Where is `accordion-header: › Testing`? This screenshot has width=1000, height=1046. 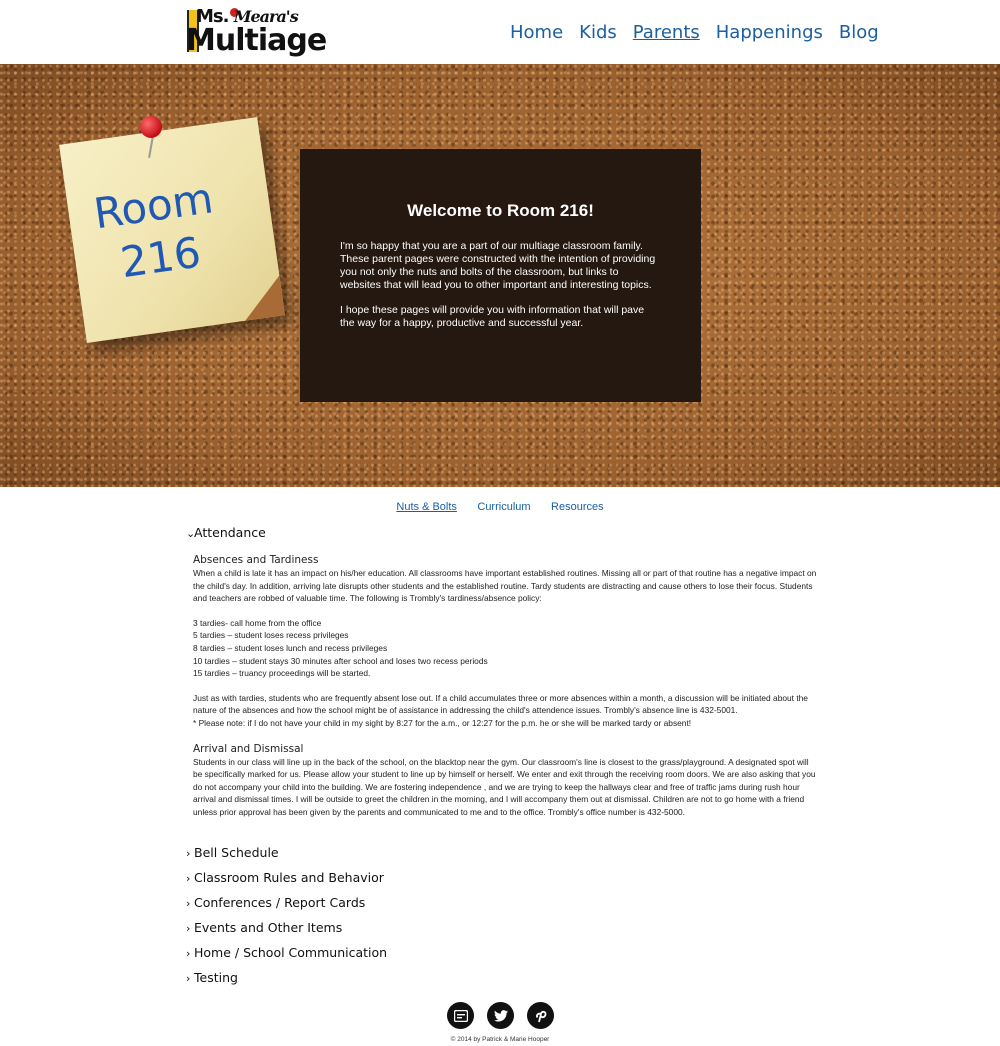 accordion-header: › Testing is located at coordinates (506, 977).